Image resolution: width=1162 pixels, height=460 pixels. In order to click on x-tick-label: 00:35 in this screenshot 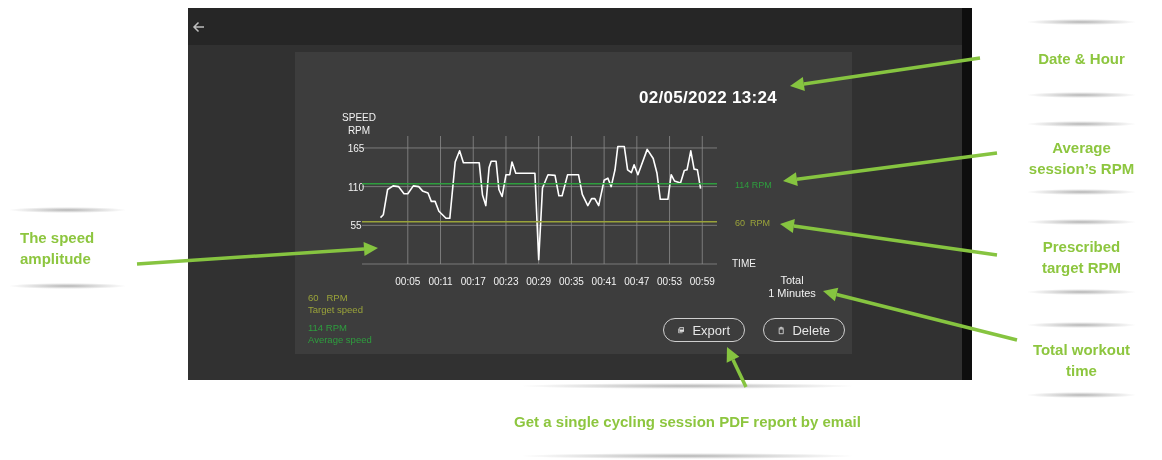, I will do `click(571, 281)`.